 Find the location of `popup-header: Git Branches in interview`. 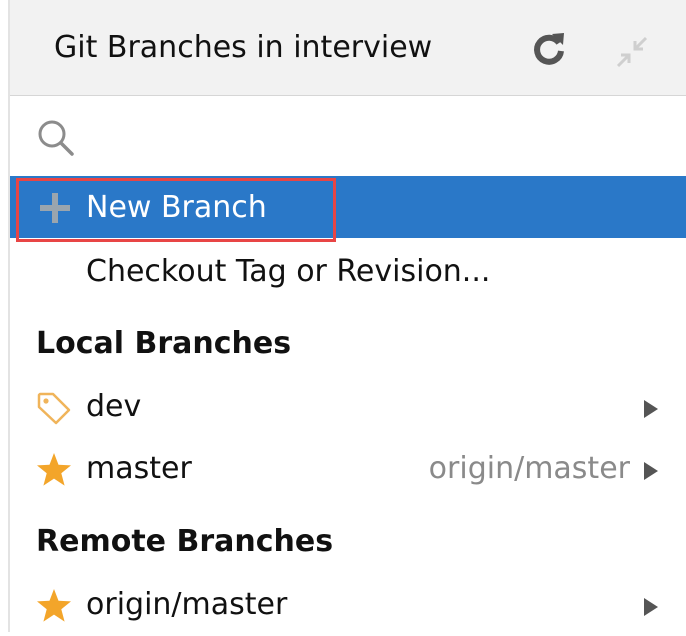

popup-header: Git Branches in interview is located at coordinates (348, 48).